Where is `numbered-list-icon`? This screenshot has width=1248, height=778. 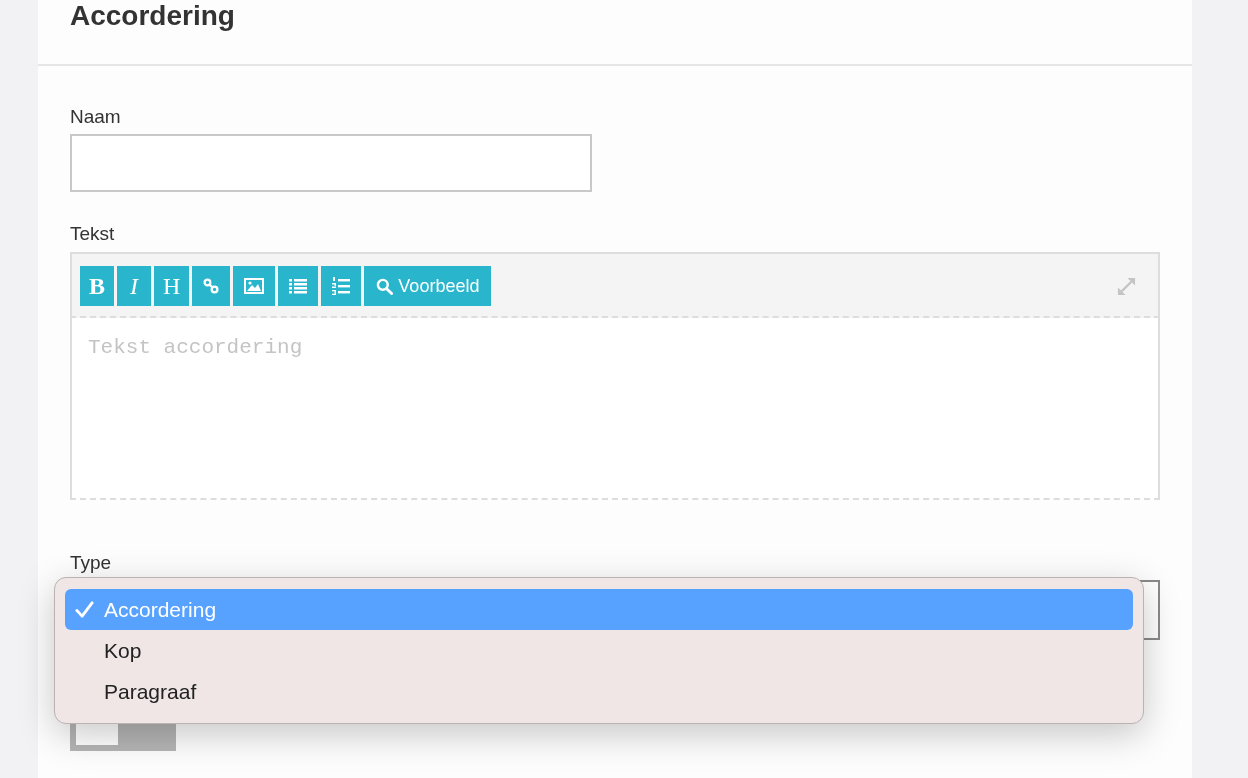
numbered-list-icon is located at coordinates (341, 286).